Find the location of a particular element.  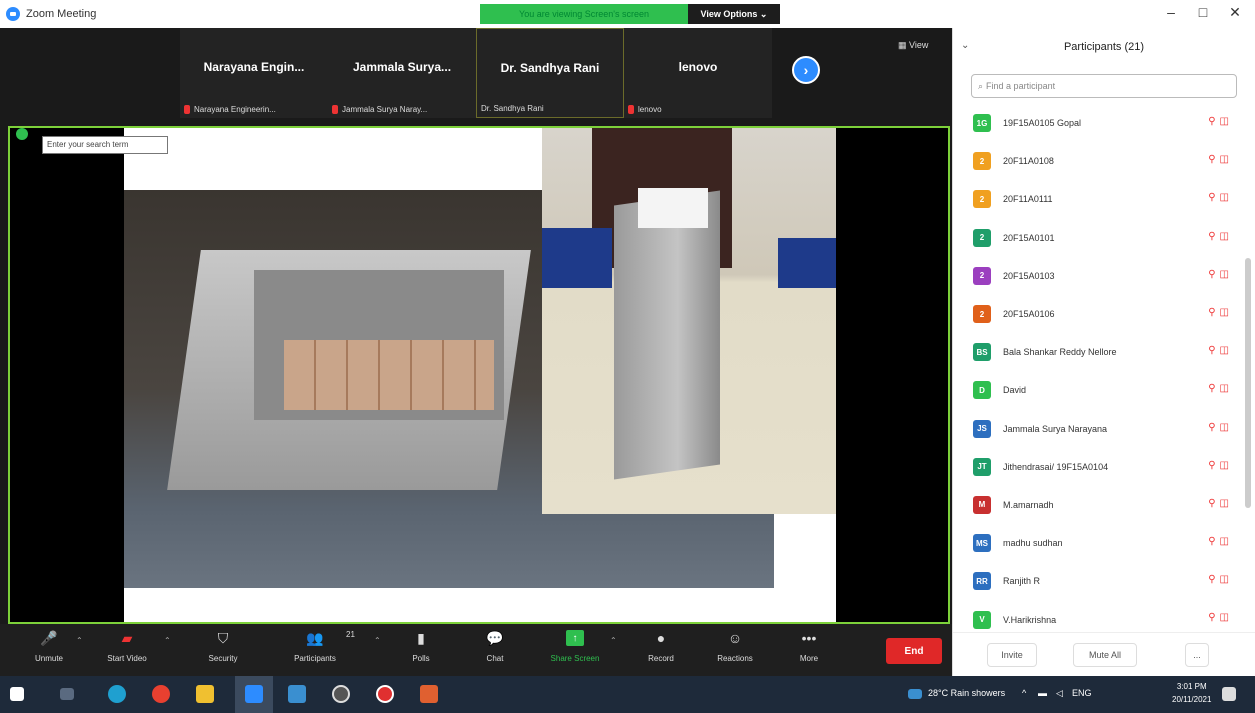

clock-time: 3:01 PM is located at coordinates (1191, 686).